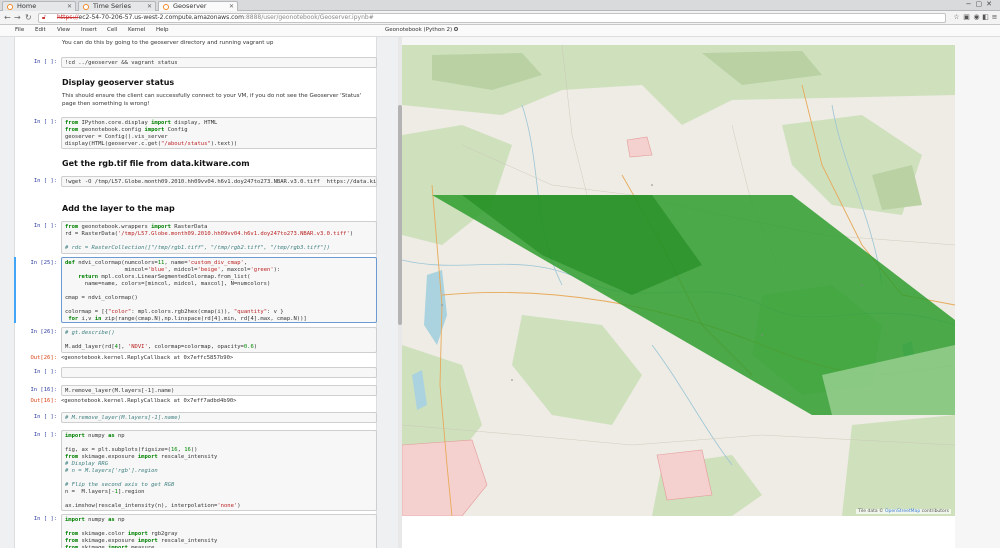 The height and width of the screenshot is (548, 1000). What do you see at coordinates (44, 332) in the screenshot?
I see `input-prompt: In [26]:` at bounding box center [44, 332].